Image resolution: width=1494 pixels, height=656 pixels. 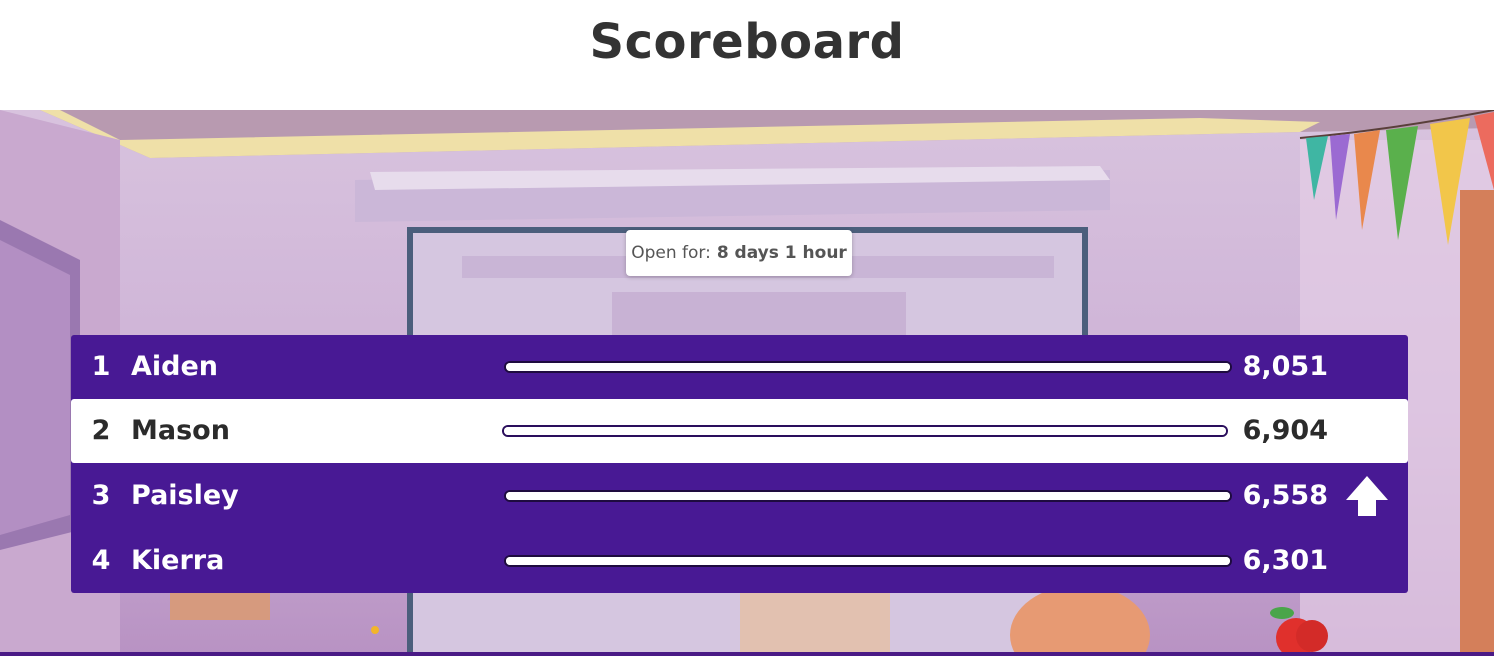 I want to click on player-score: 6,558, so click(x=1285, y=495).